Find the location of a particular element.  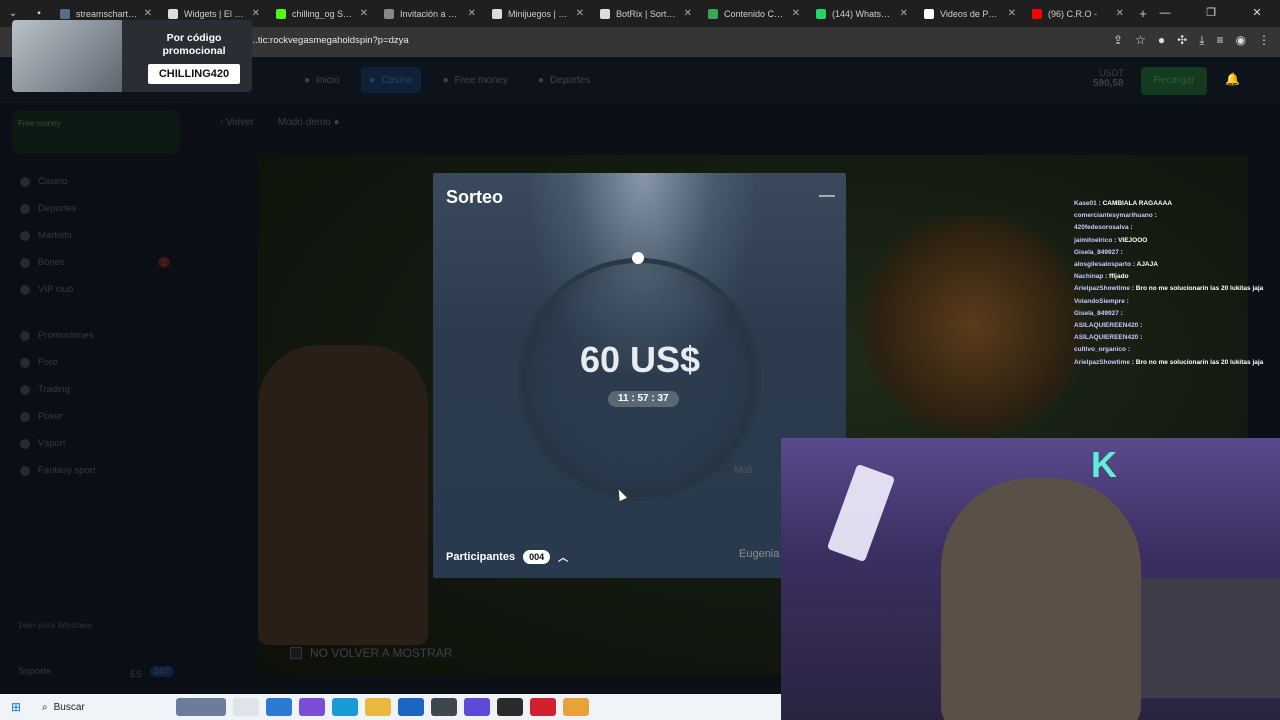

browser-tab: chilling_og Stream ✕ is located at coordinates (322, 13).